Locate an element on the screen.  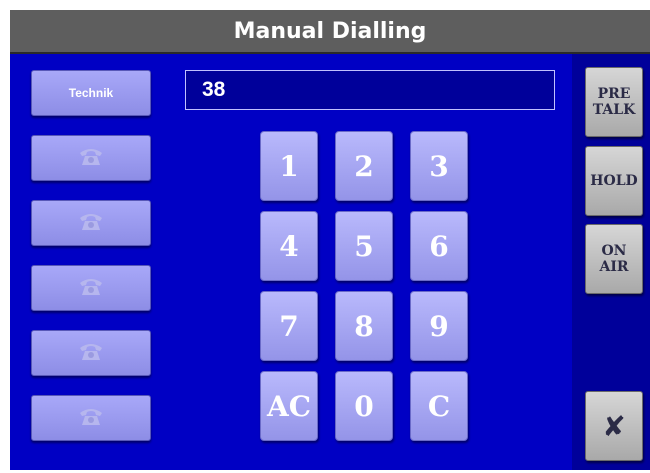
key-label: 5 is located at coordinates (364, 246).